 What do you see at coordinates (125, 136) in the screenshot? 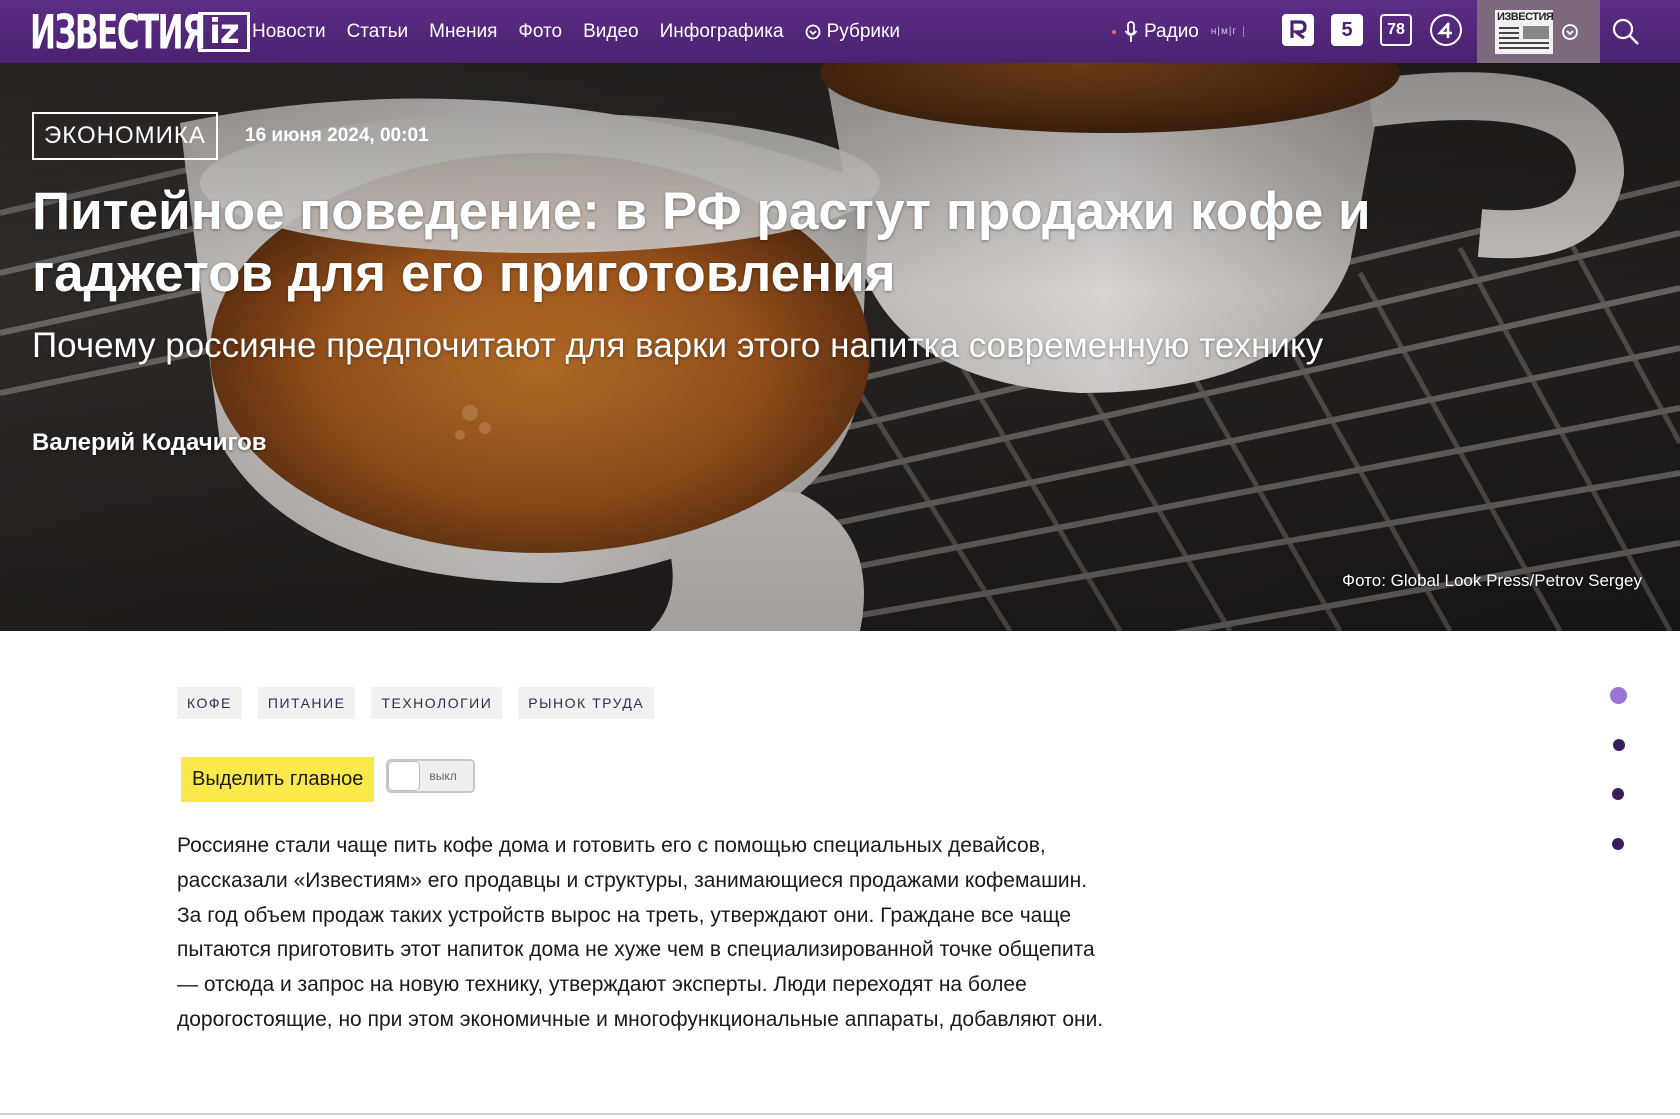
I see `rubric-badge: ЭКОНОМИКА` at bounding box center [125, 136].